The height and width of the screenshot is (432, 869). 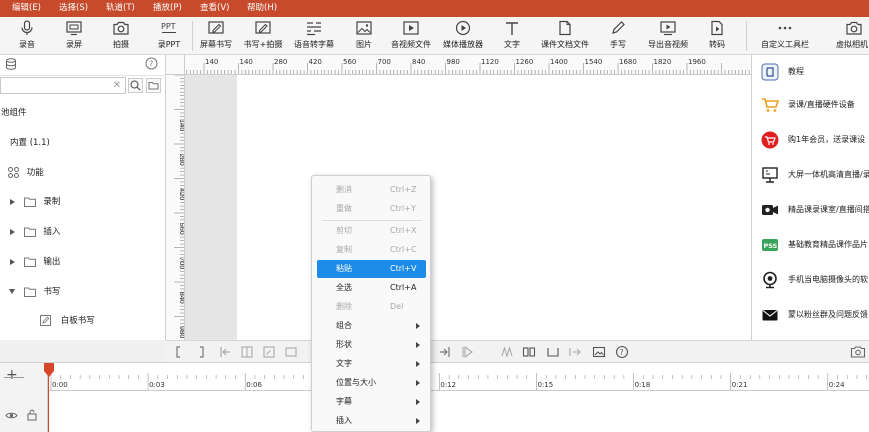 I want to click on image-icon, so click(x=364, y=28).